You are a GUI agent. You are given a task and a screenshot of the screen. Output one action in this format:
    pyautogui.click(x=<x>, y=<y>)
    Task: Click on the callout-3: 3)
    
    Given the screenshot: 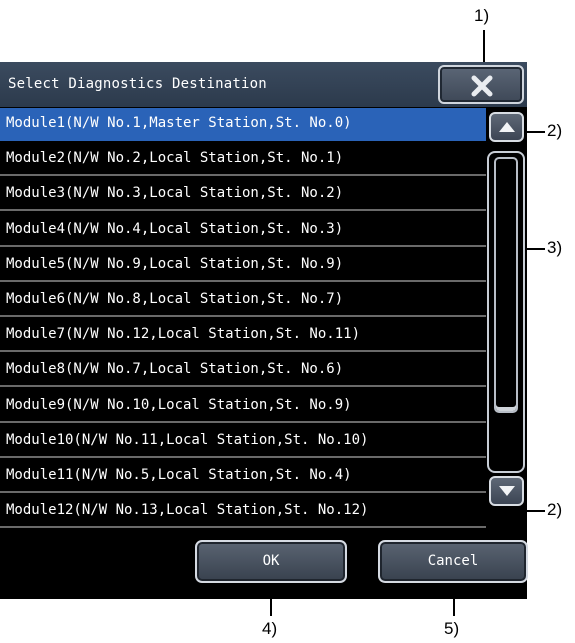 What is the action you would take?
    pyautogui.click(x=555, y=247)
    